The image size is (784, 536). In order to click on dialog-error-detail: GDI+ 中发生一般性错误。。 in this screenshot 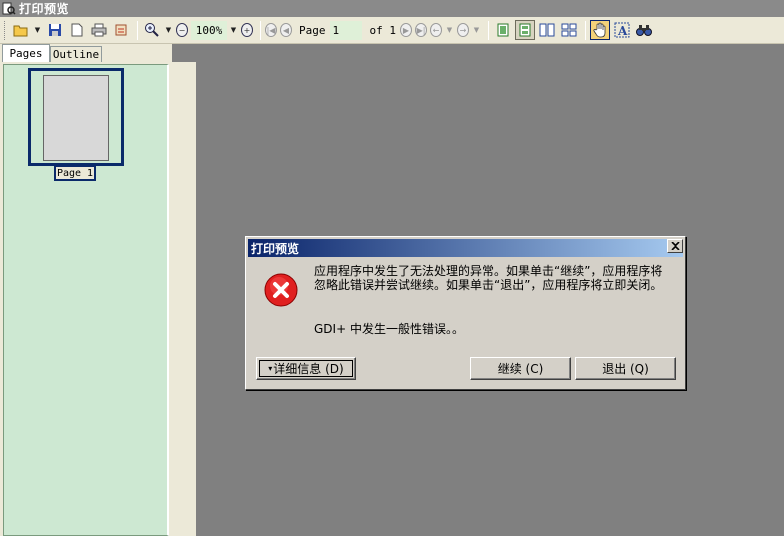, I will do `click(389, 329)`.